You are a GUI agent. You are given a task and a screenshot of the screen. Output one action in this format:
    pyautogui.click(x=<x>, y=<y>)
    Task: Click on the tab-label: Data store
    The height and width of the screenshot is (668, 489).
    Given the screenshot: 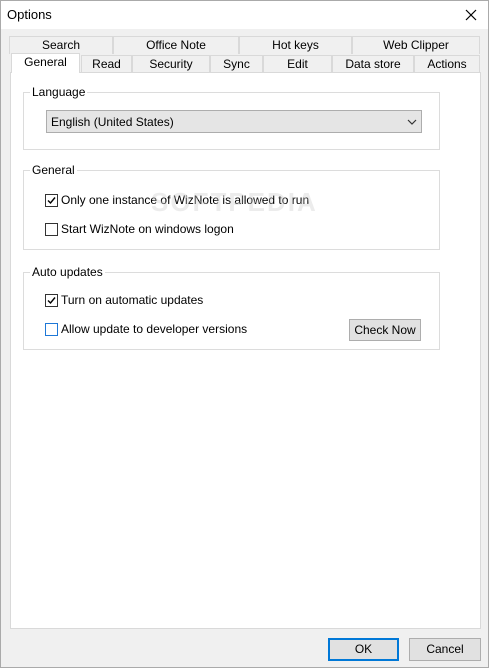 What is the action you would take?
    pyautogui.click(x=373, y=64)
    